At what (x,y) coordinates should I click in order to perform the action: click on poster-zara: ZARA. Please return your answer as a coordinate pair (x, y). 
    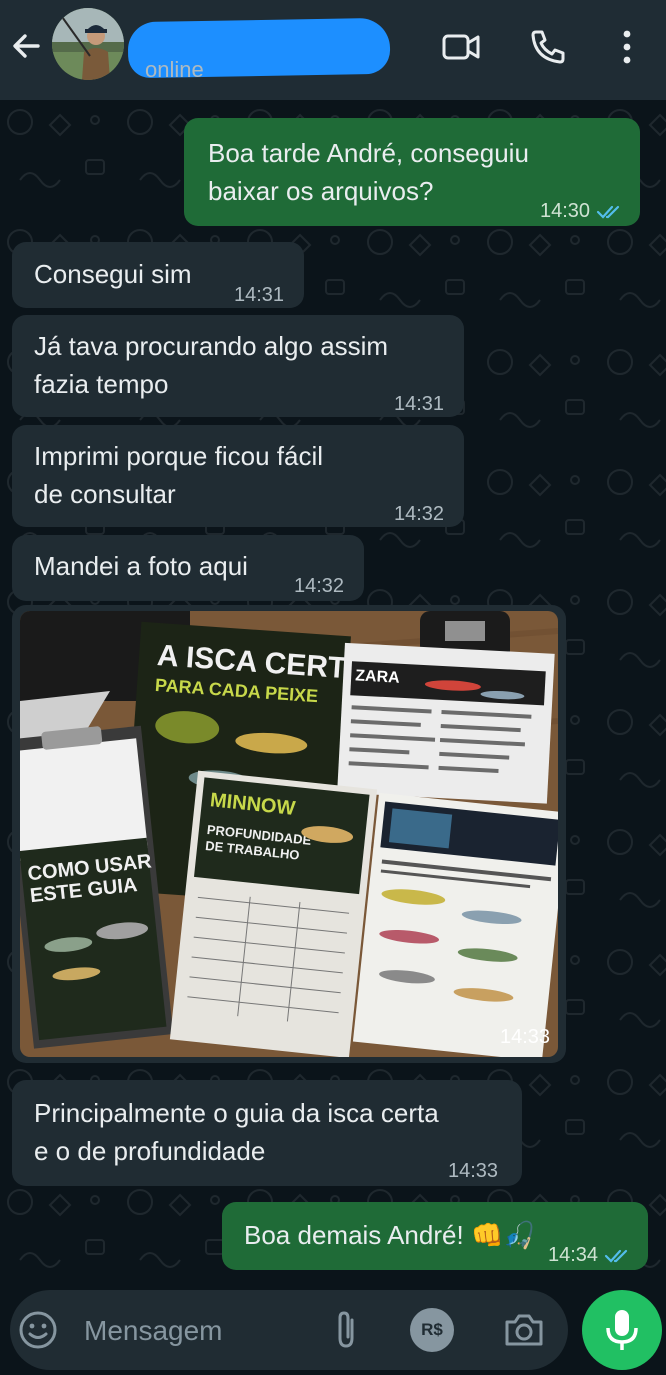
    Looking at the image, I should click on (378, 676).